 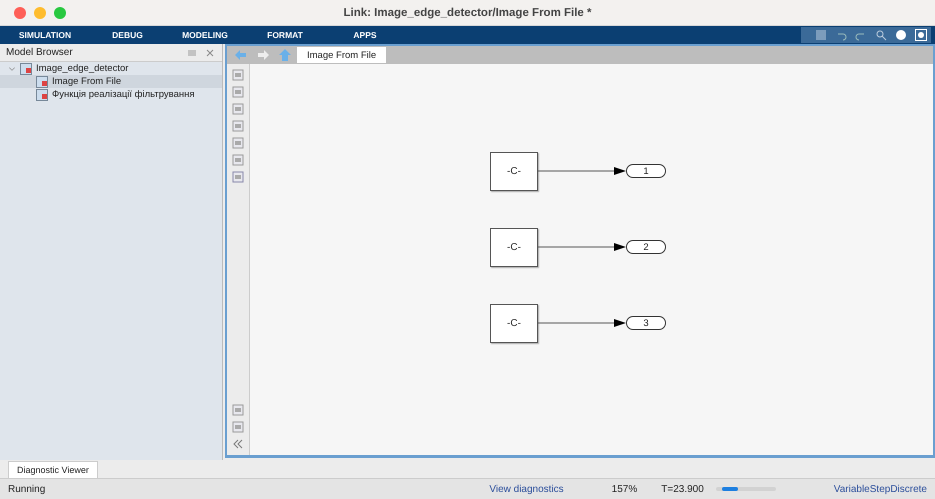 I want to click on view-diagnostics-link: View diagnostics, so click(x=526, y=489).